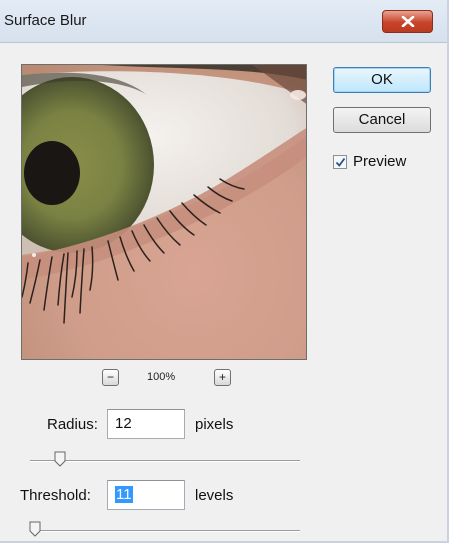  I want to click on close-button, so click(407, 21).